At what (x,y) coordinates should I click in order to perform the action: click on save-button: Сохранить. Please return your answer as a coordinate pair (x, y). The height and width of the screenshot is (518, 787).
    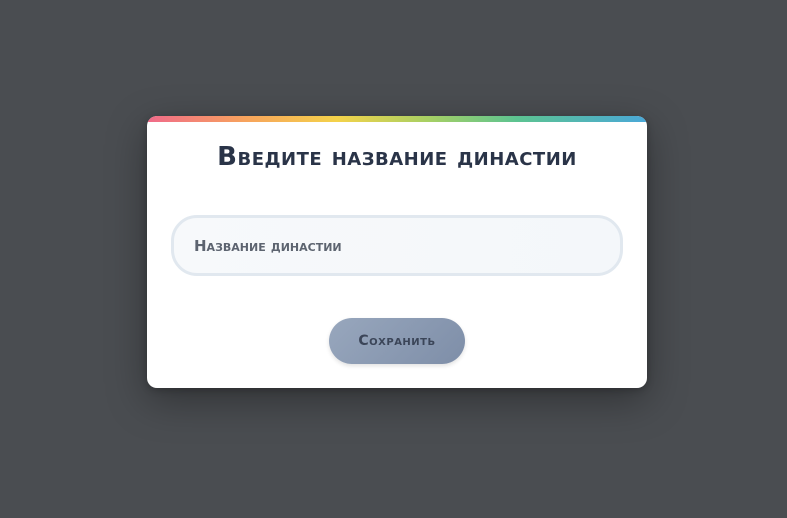
    Looking at the image, I should click on (397, 341).